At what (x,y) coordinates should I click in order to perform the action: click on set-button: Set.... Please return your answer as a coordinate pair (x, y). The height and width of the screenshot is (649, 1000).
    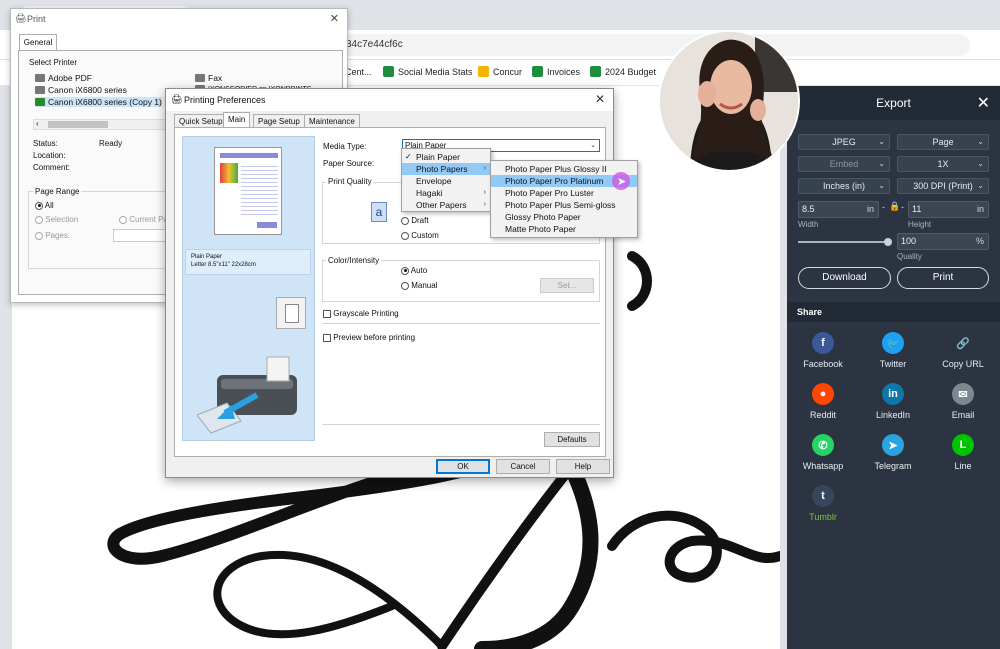
    Looking at the image, I should click on (567, 285).